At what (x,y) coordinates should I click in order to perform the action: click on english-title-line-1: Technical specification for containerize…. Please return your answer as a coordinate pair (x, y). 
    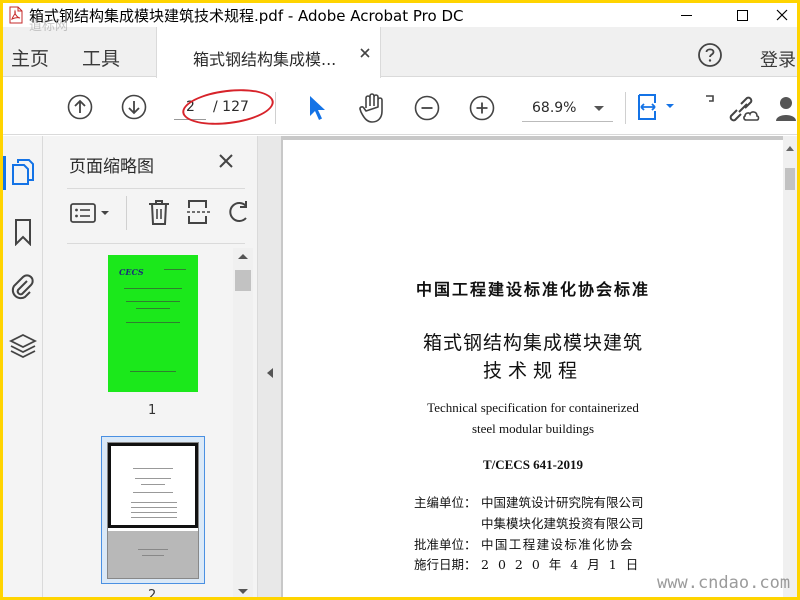
    Looking at the image, I should click on (533, 407).